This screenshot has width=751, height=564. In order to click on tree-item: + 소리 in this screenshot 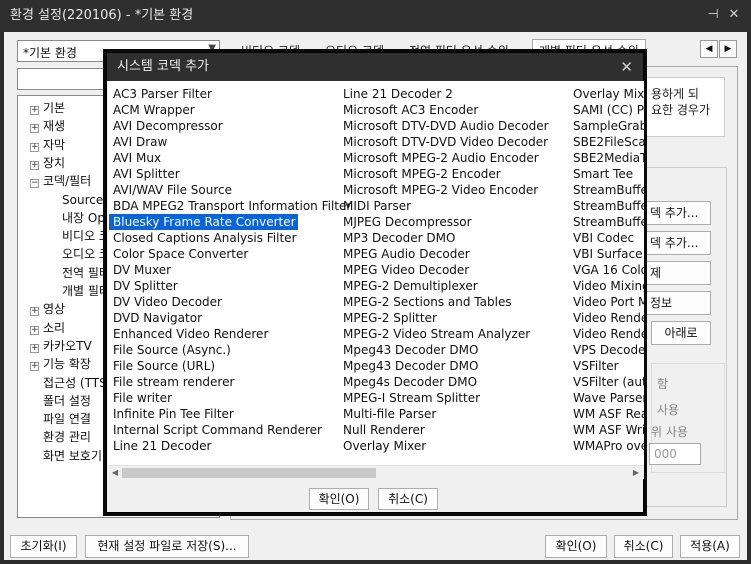, I will do `click(47, 328)`.